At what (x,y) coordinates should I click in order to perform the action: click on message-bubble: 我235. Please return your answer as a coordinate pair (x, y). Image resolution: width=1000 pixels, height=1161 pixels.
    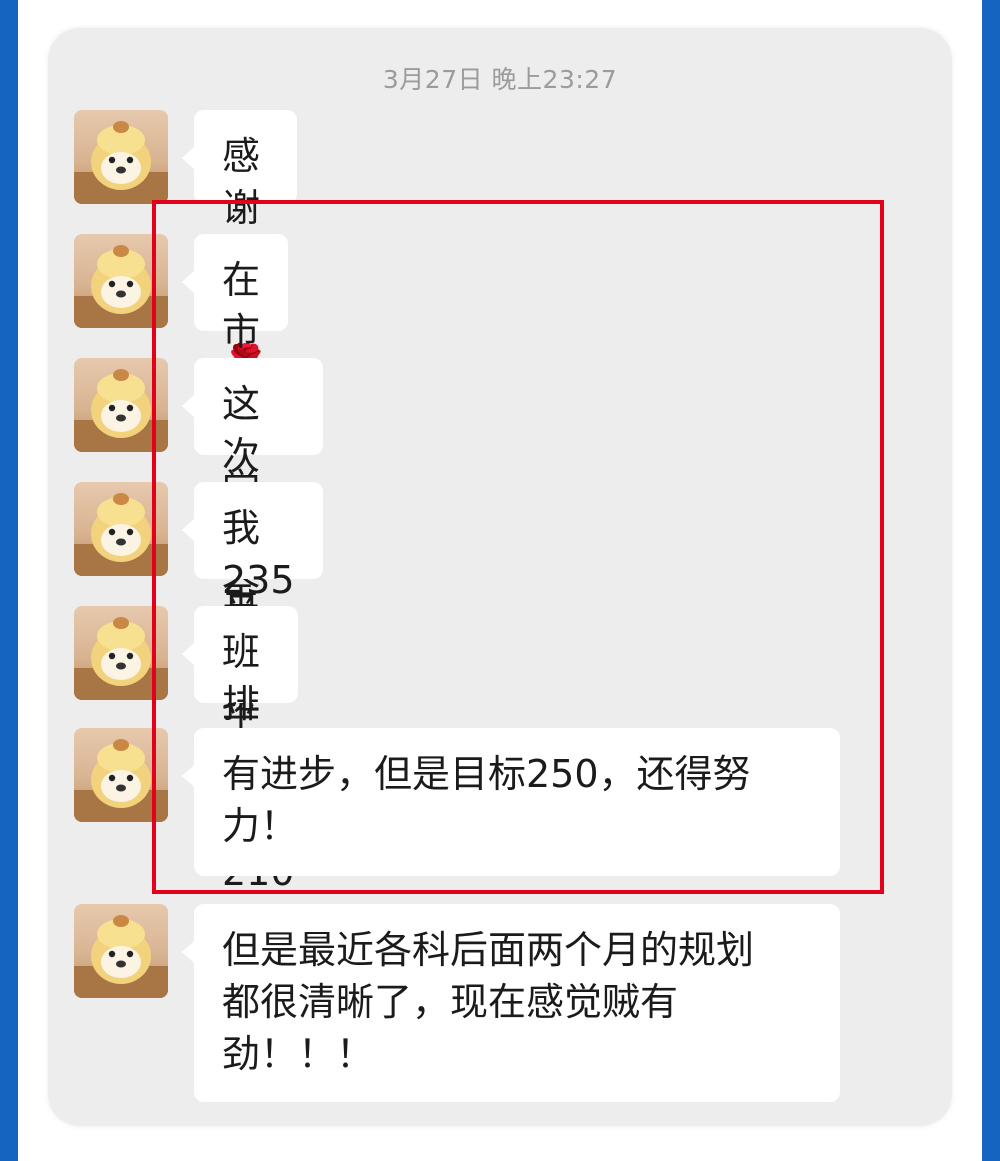
    Looking at the image, I should click on (252, 542).